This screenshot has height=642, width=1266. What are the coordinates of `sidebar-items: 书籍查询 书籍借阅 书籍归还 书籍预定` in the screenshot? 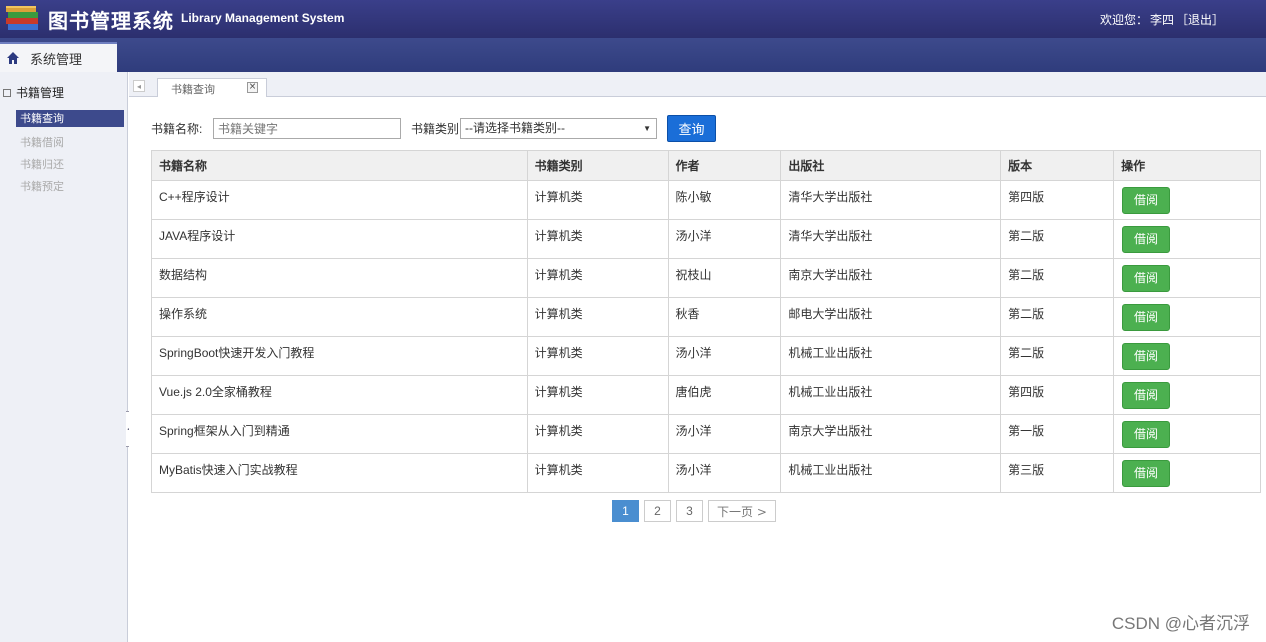 It's located at (64, 154).